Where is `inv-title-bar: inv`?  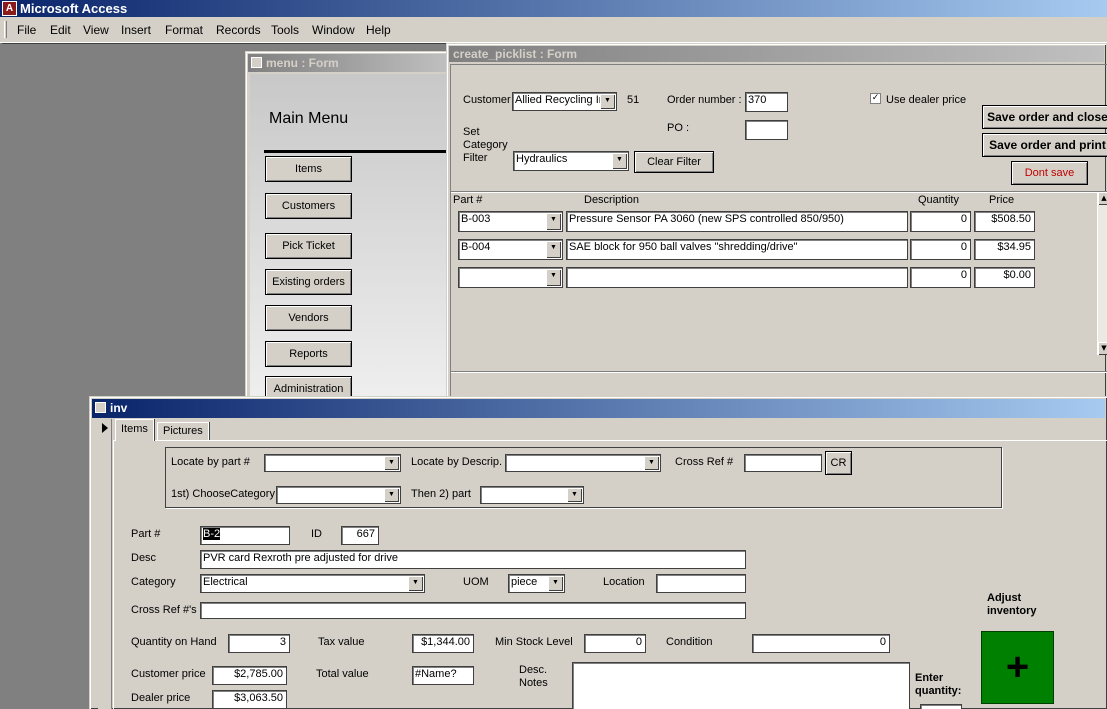
inv-title-bar: inv is located at coordinates (598, 408).